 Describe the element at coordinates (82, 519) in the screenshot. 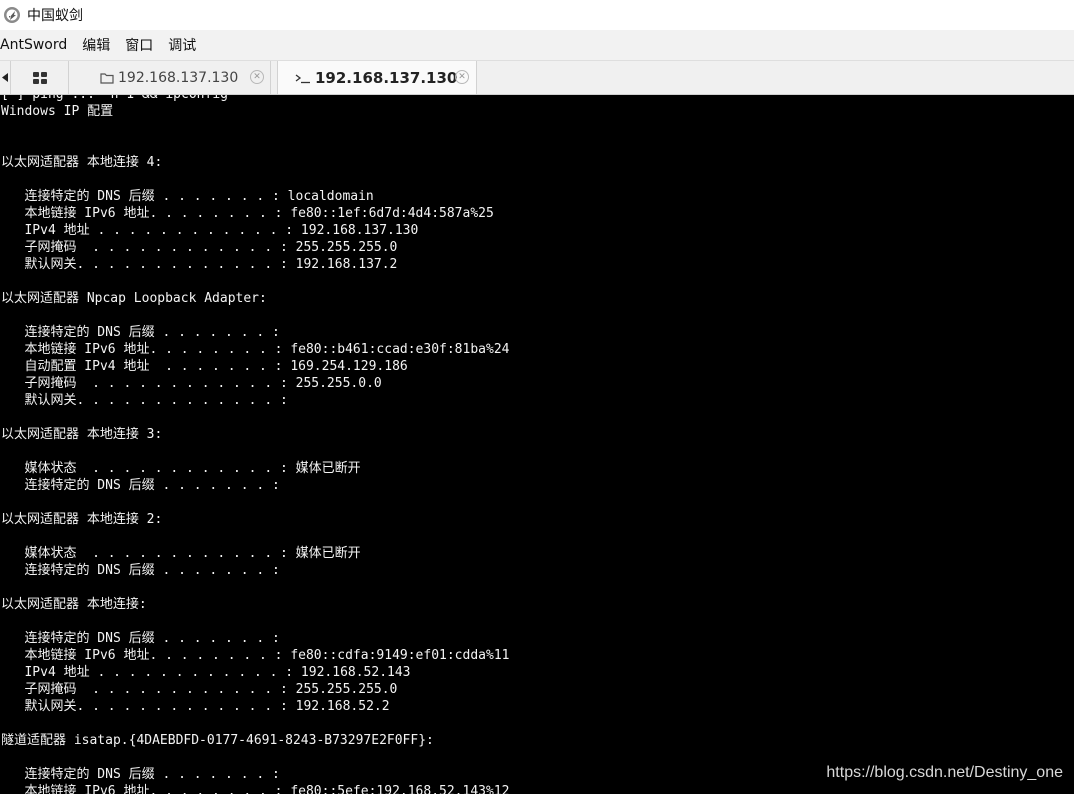

I see `terminal-line: 以太网适配器 本地连接 2:` at that location.